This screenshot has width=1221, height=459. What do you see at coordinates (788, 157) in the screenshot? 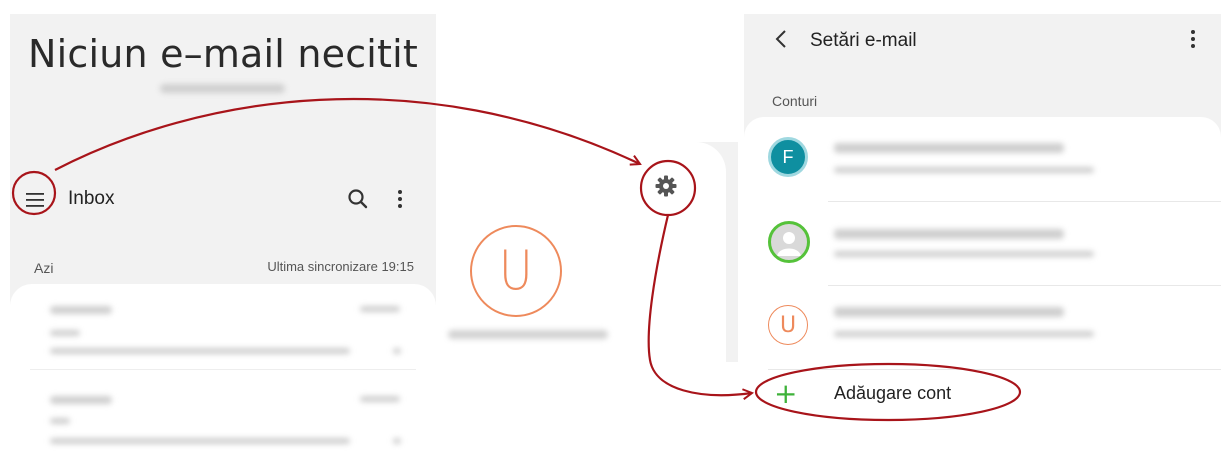
I see `avatar: F` at bounding box center [788, 157].